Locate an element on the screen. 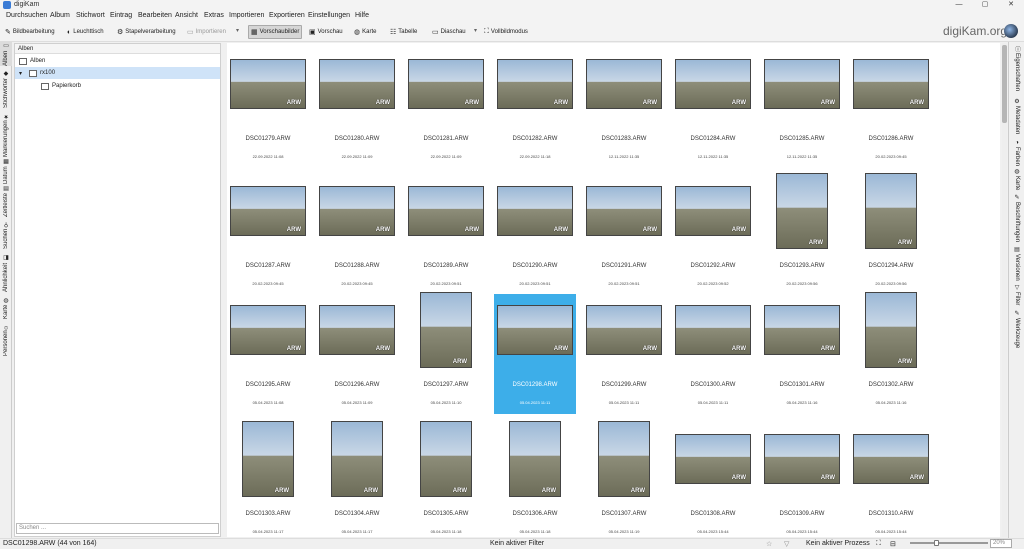 The width and height of the screenshot is (1024, 549). thumbnail-item: ARW DSC01301.ARW 05.04.2023 11:16 is located at coordinates (802, 354).